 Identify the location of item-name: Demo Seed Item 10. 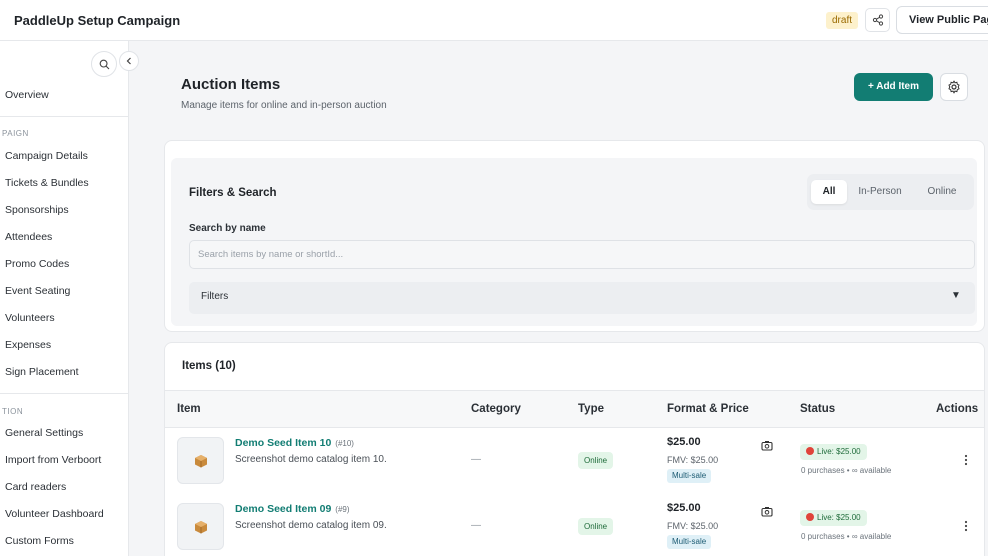
(283, 443).